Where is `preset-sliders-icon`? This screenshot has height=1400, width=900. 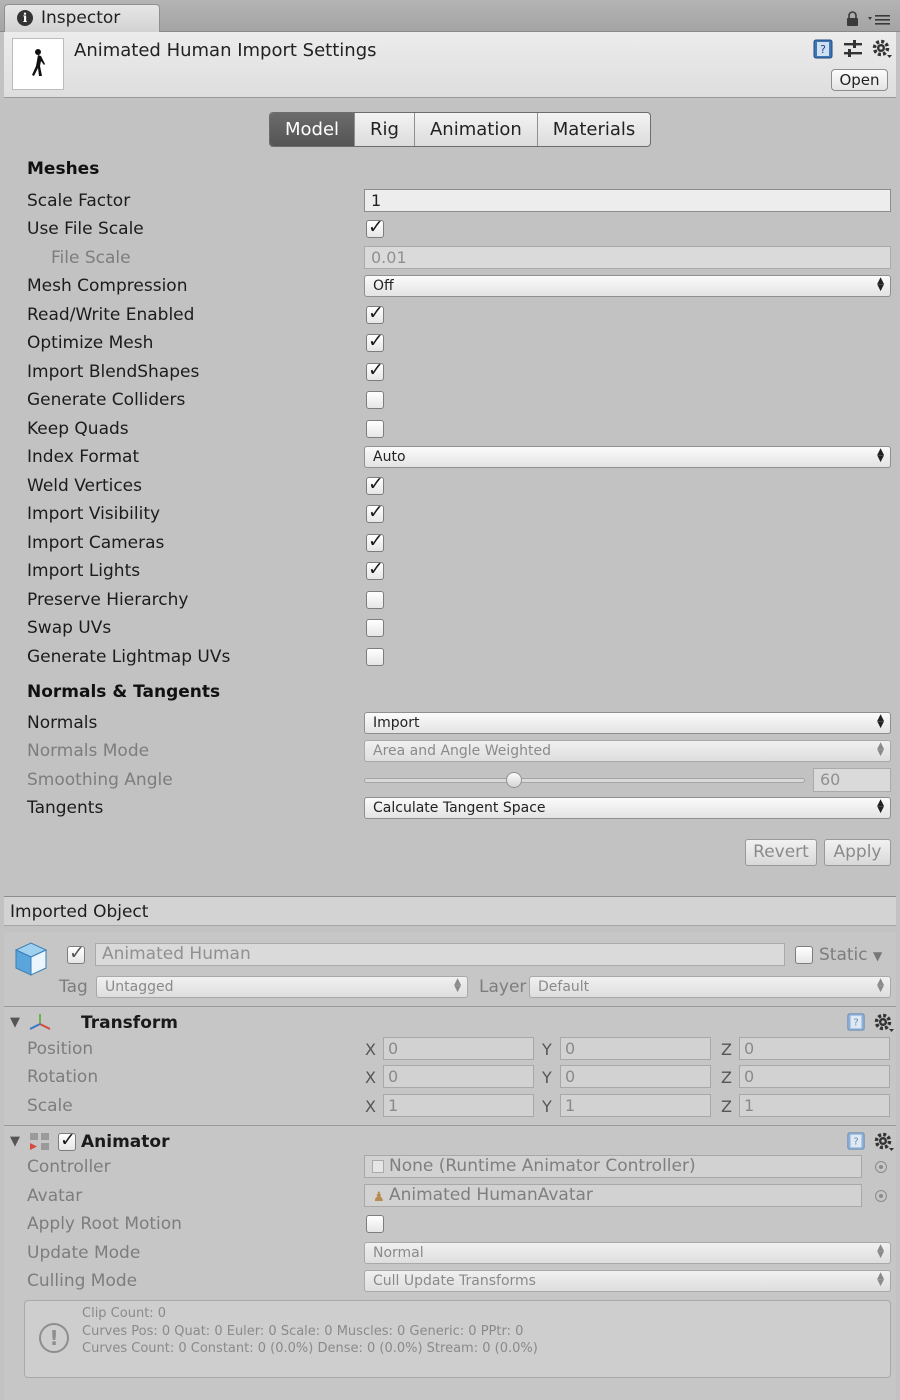
preset-sliders-icon is located at coordinates (853, 49).